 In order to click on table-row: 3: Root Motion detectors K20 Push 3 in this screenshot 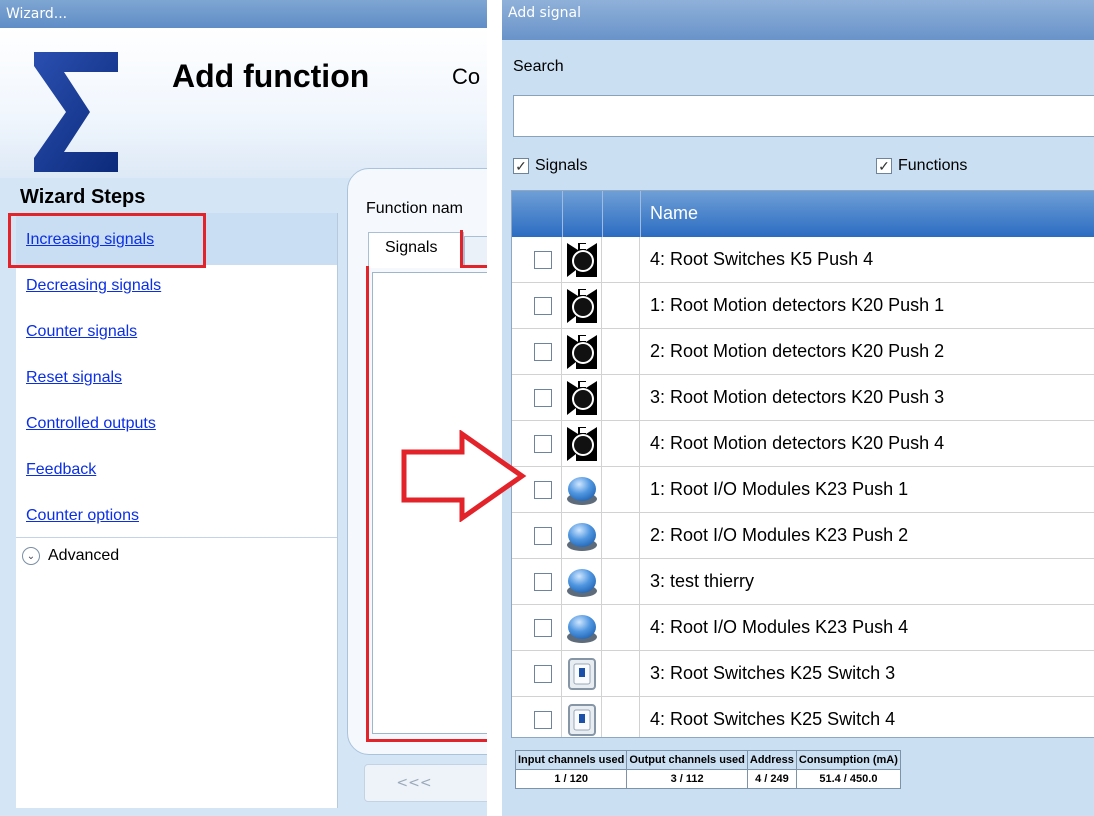, I will do `click(803, 398)`.